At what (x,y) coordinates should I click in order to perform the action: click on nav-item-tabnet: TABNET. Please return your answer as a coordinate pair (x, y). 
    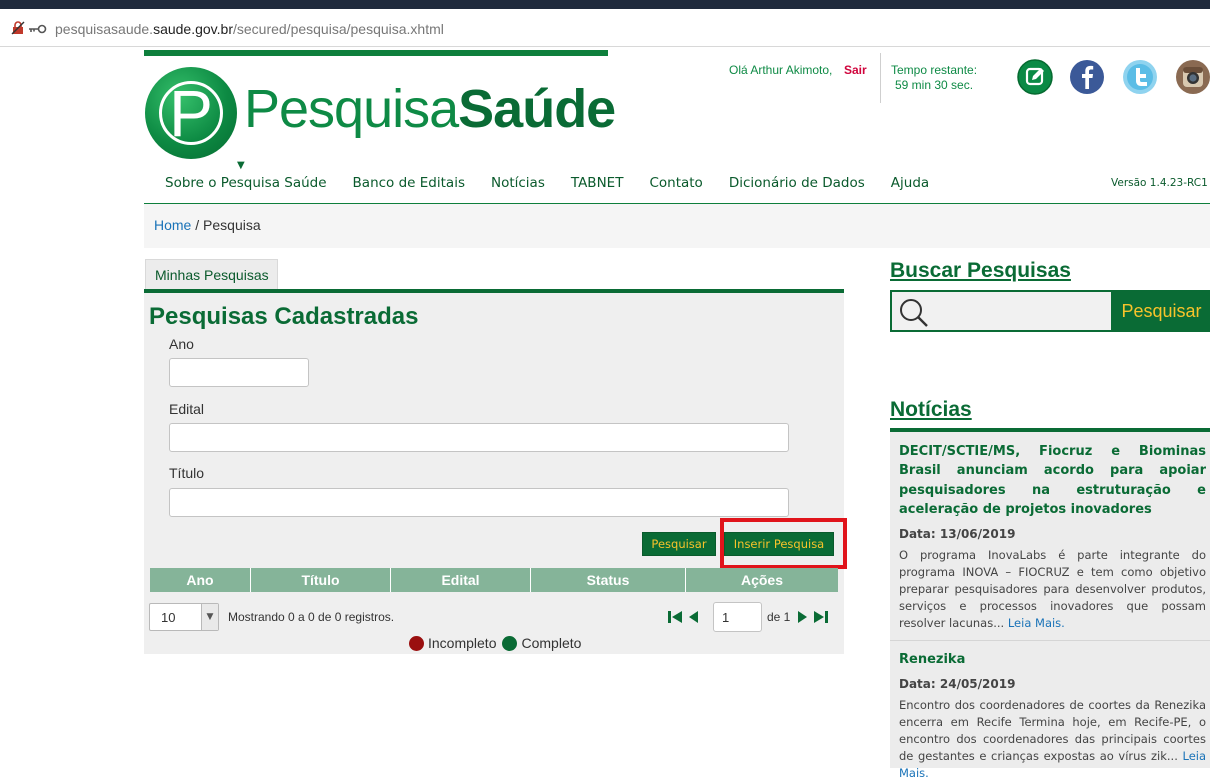
    Looking at the image, I should click on (597, 183).